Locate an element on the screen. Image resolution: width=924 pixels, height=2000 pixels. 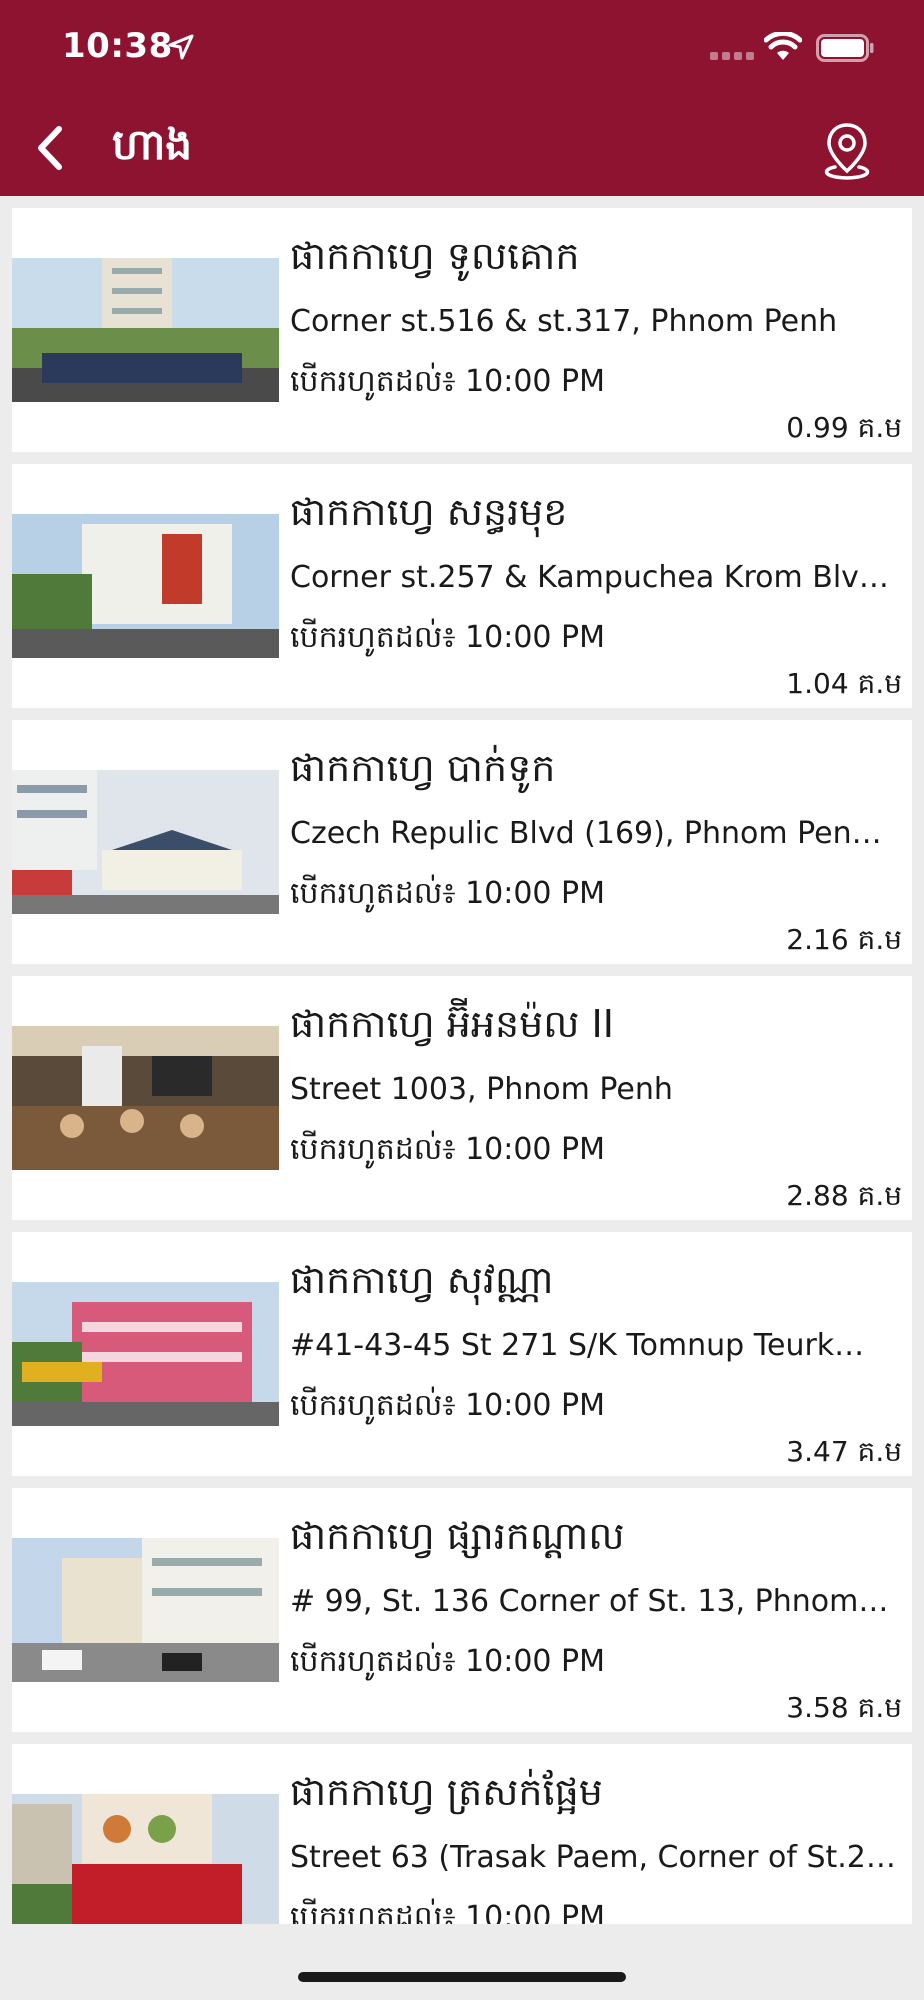
store-name: ផាកកាហ្វេ ផ្សារកណ្តាល is located at coordinates (457, 1536).